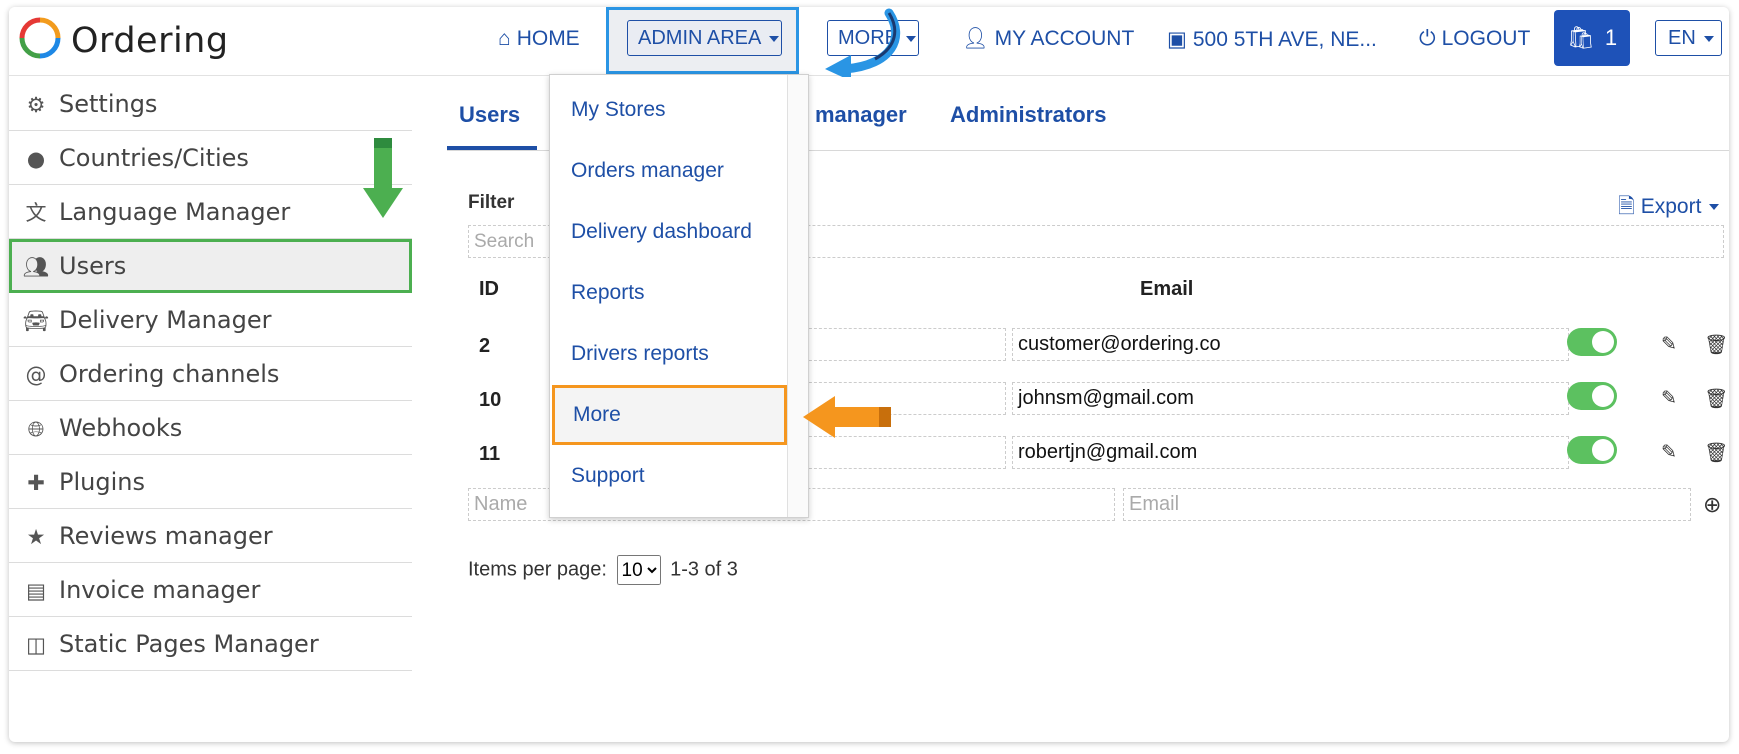 This screenshot has height=754, width=1739. Describe the element at coordinates (36, 267) in the screenshot. I see `users-icon: 👥︎` at that location.